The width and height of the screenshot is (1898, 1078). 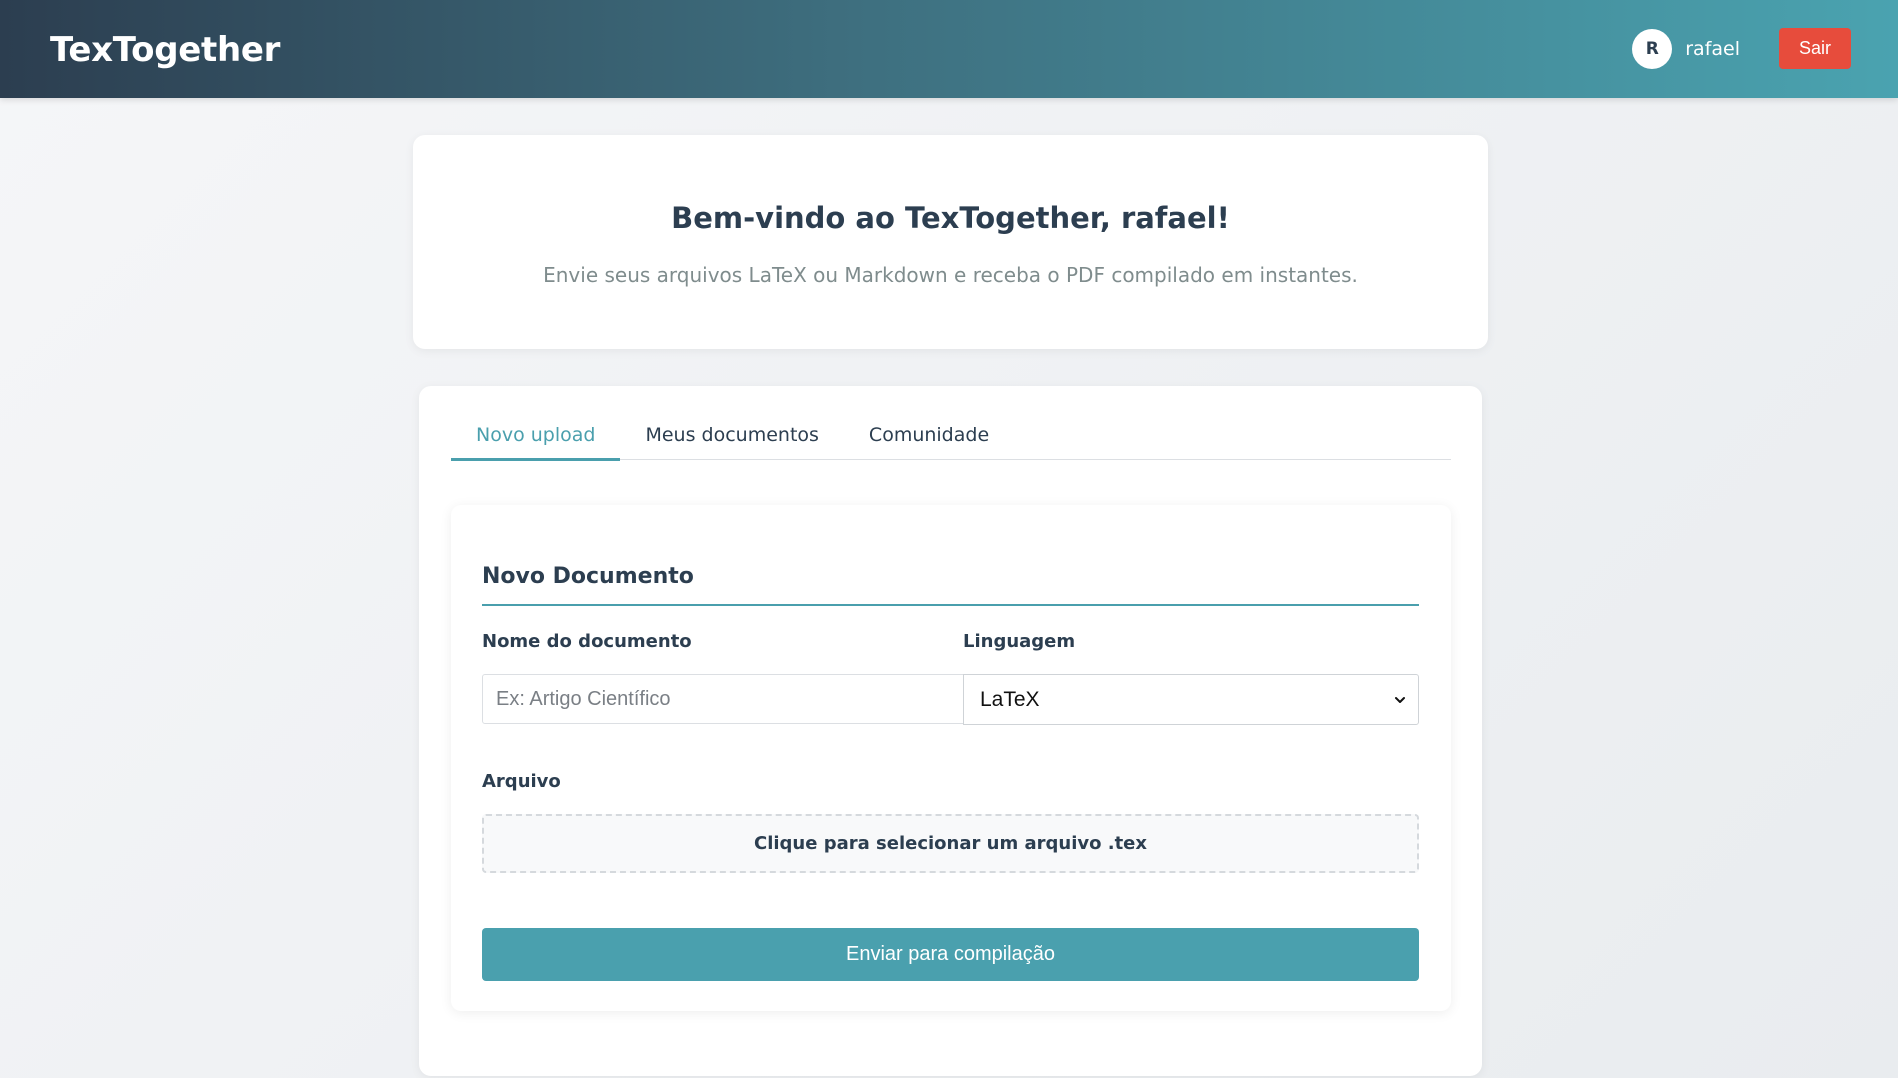 I want to click on tab-community: Comunidade, so click(x=929, y=441).